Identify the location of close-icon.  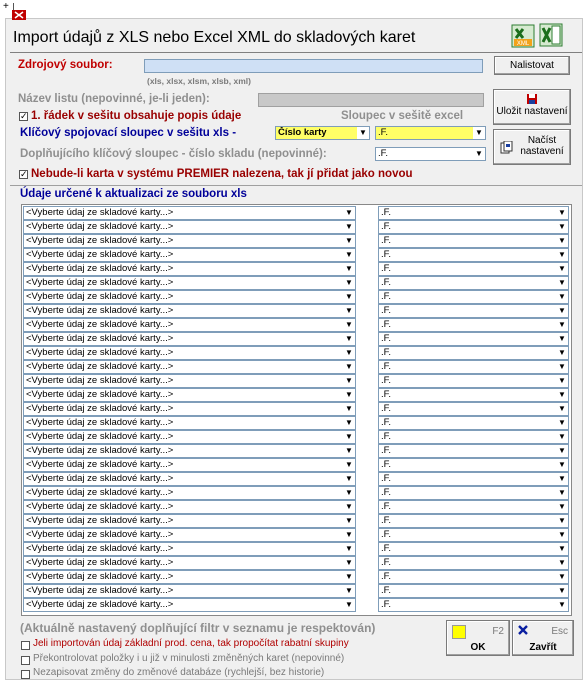
(19, 15).